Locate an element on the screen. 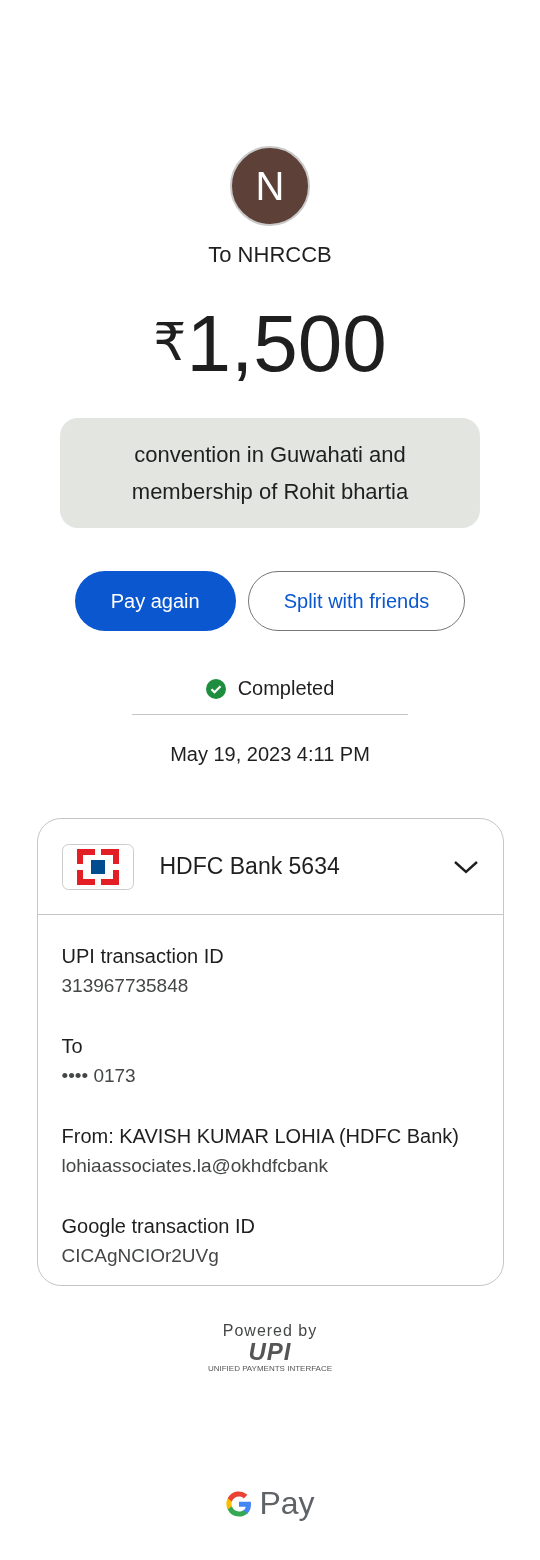 Image resolution: width=540 pixels, height=1560 pixels. split-button: Split with friends is located at coordinates (356, 601).